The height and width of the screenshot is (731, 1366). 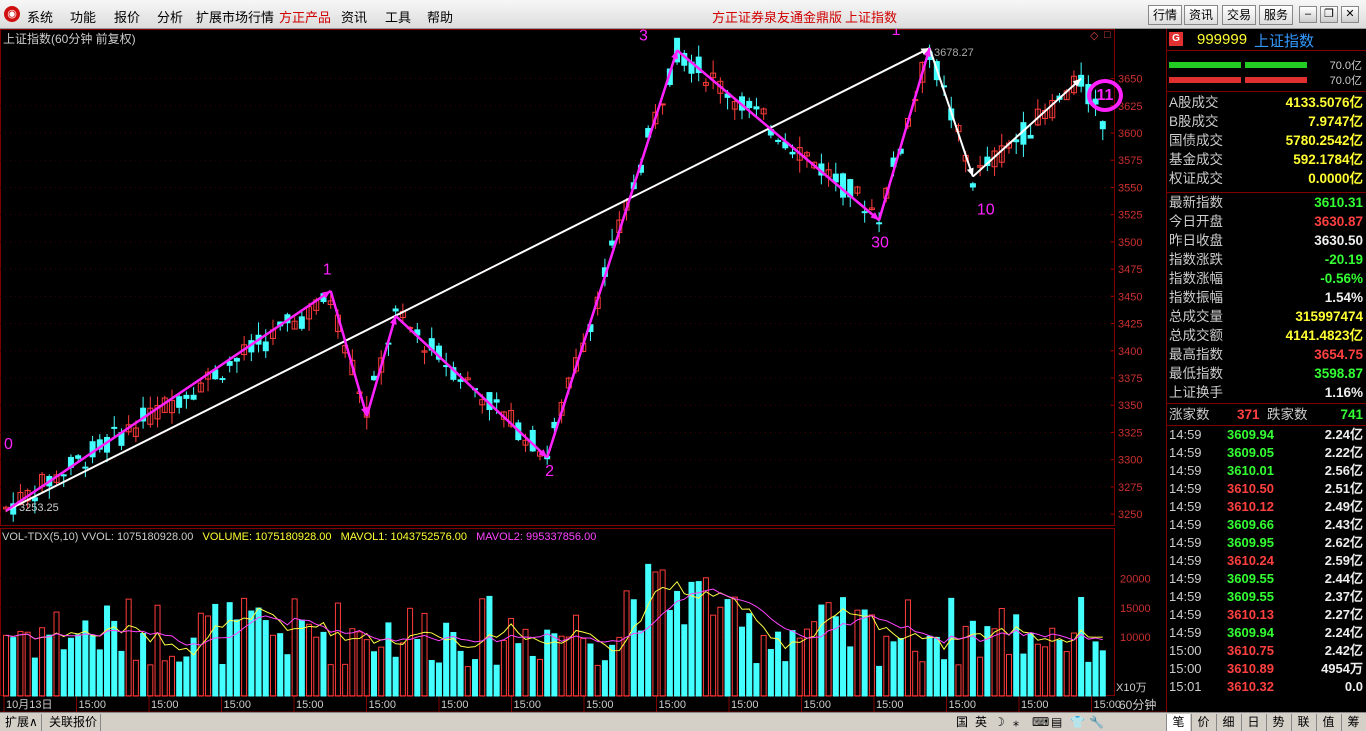 What do you see at coordinates (1266, 221) in the screenshot?
I see `stat-row: 今日开盘 3630.87` at bounding box center [1266, 221].